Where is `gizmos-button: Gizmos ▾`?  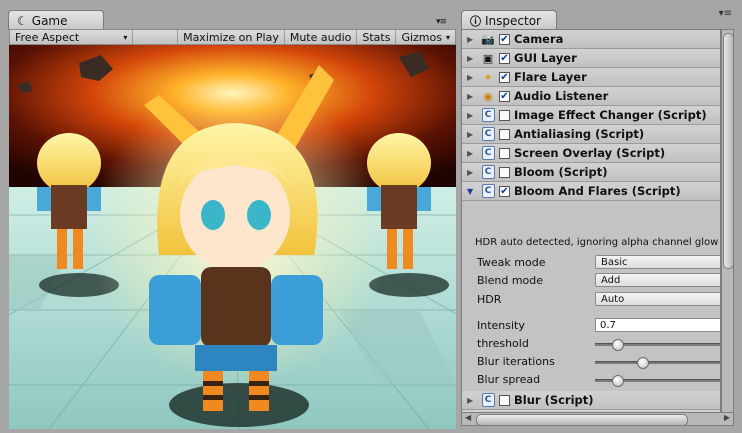 gizmos-button: Gizmos ▾ is located at coordinates (425, 37).